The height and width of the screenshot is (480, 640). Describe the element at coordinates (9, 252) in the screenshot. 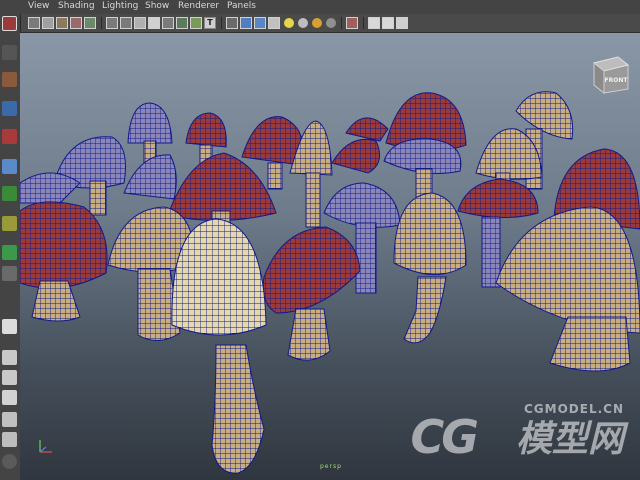

I see `show-manipulator-icon` at that location.